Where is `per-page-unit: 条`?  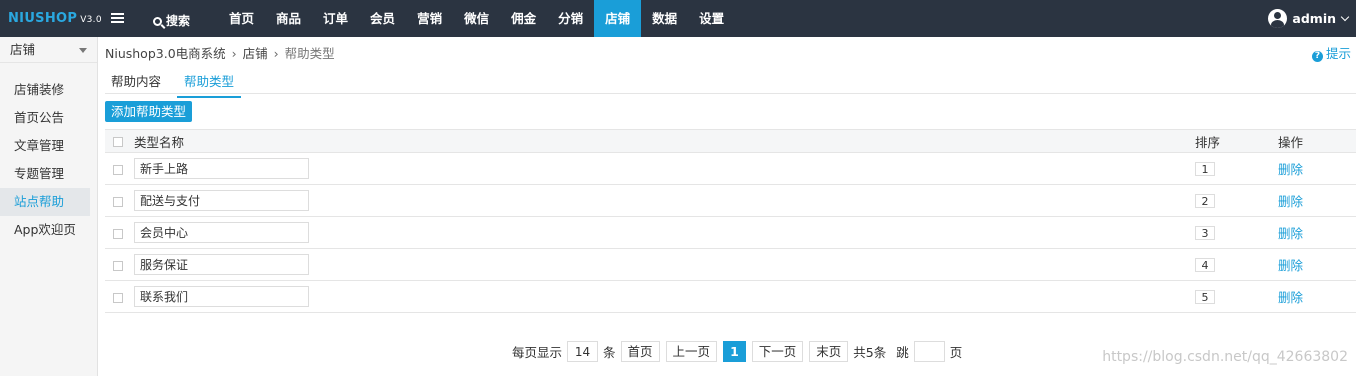 per-page-unit: 条 is located at coordinates (609, 352).